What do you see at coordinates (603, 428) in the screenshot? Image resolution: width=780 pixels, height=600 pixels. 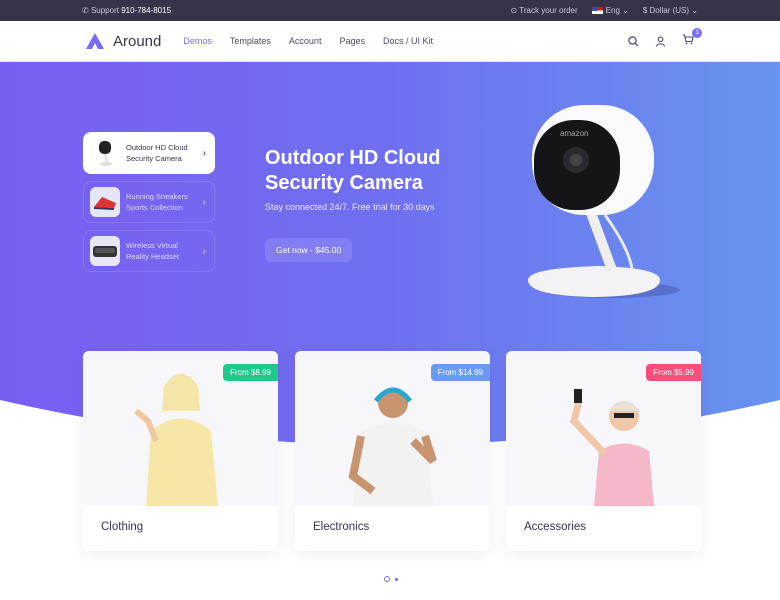 I see `accessories-image: From $5.99` at bounding box center [603, 428].